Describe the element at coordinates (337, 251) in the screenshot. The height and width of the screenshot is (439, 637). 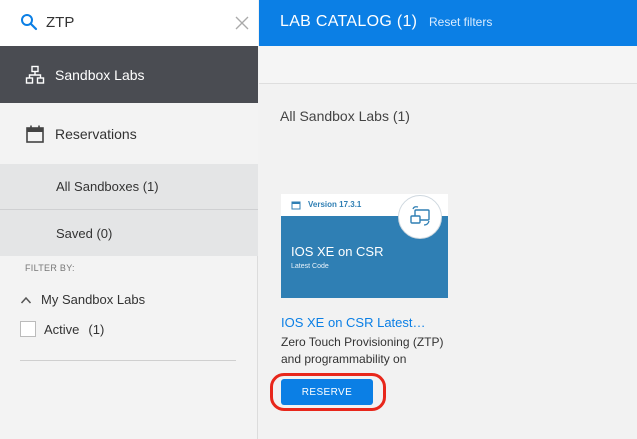
I see `card-image-title: IOS XE on CSR` at that location.